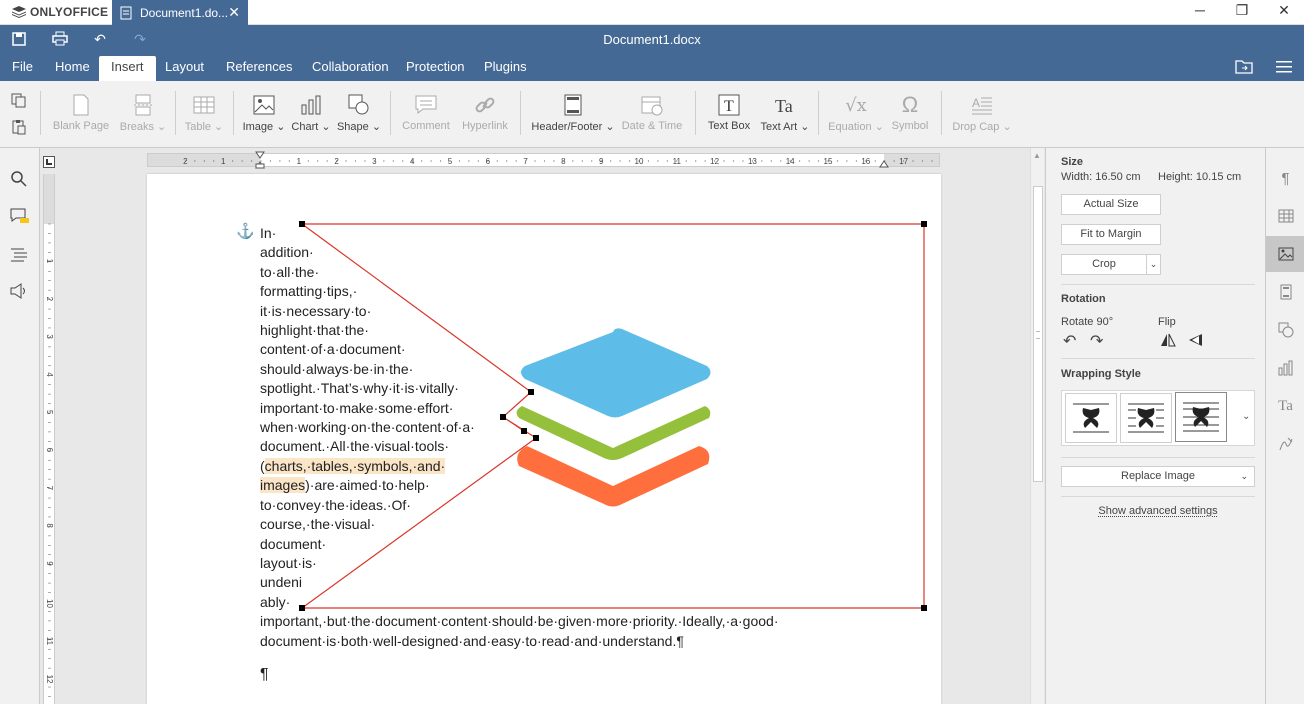 This screenshot has height=704, width=1304. Describe the element at coordinates (1285, 368) in the screenshot. I see `chart-settings-icon` at that location.